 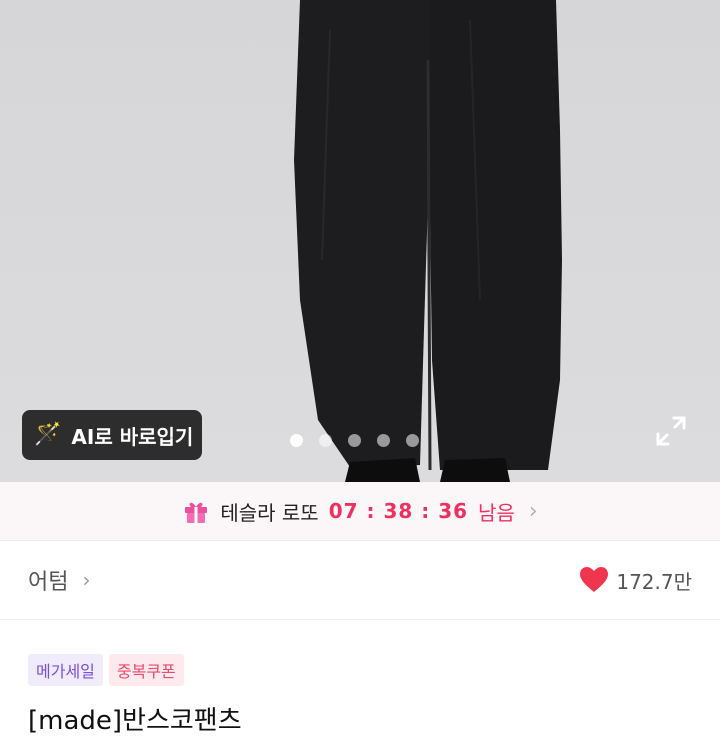 What do you see at coordinates (398, 511) in the screenshot?
I see `promo-timer: 07 : 38 : 36` at bounding box center [398, 511].